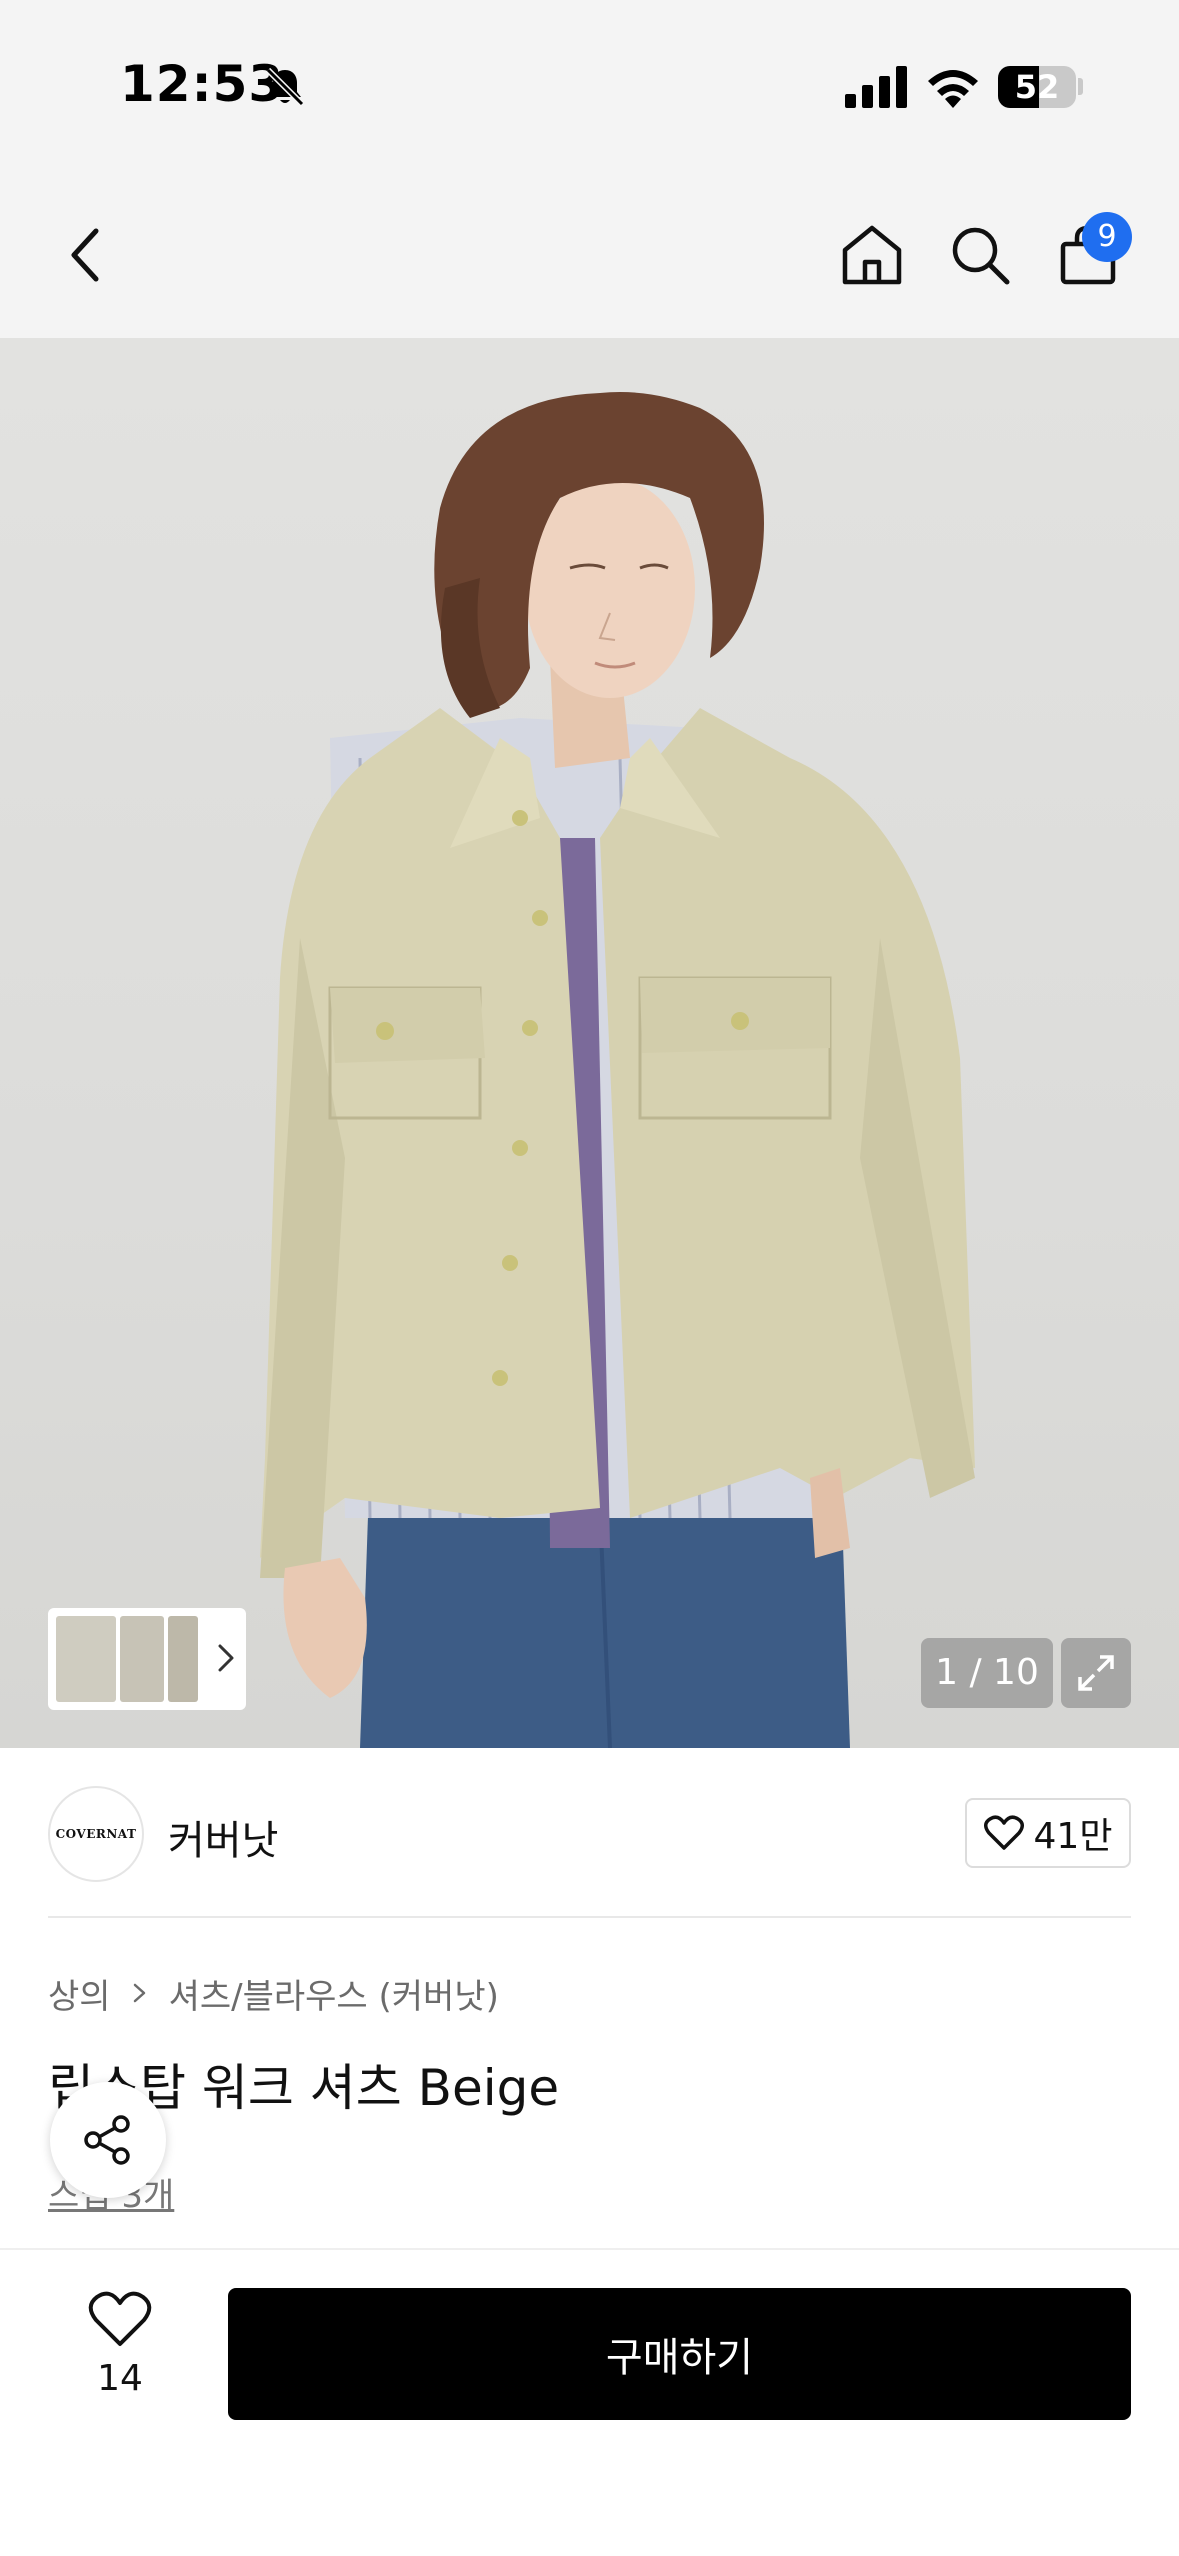 The width and height of the screenshot is (1179, 2556). I want to click on expand-icon, so click(1096, 1673).